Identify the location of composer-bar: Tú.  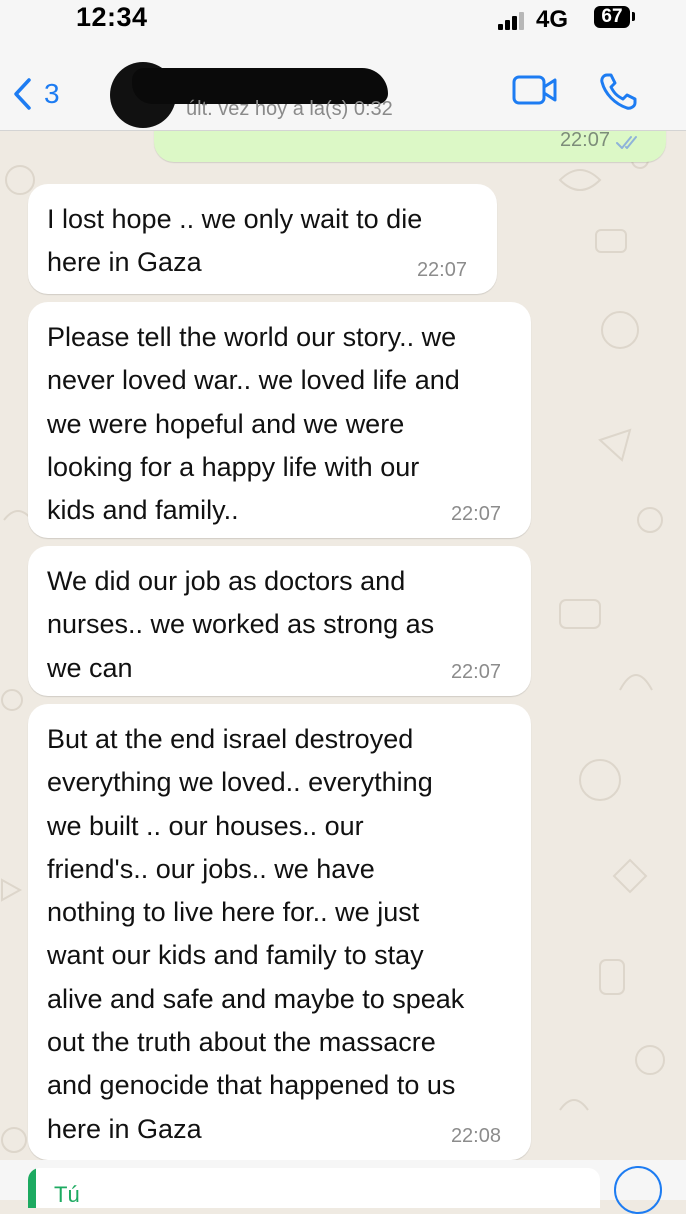
(343, 1187).